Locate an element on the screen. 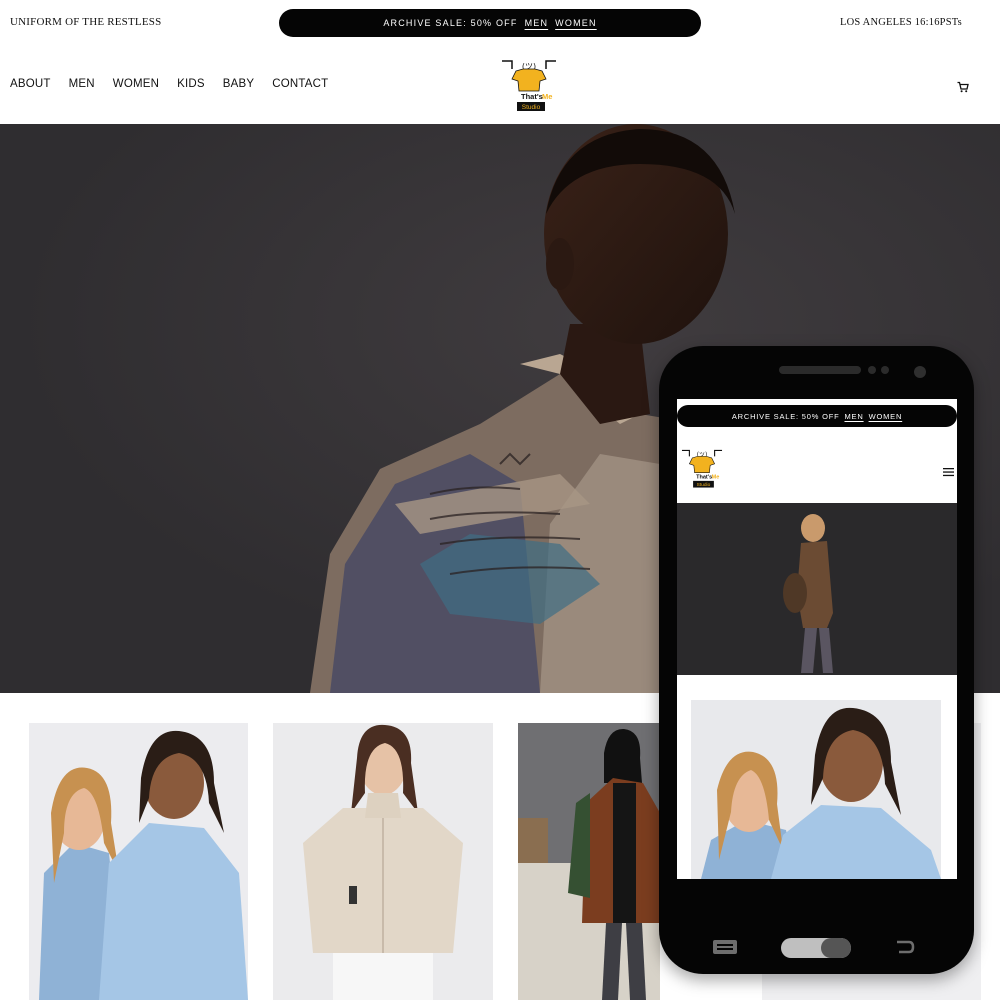 Image resolution: width=1000 pixels, height=1000 pixels. hamburger-menu-icon is located at coordinates (948, 470).